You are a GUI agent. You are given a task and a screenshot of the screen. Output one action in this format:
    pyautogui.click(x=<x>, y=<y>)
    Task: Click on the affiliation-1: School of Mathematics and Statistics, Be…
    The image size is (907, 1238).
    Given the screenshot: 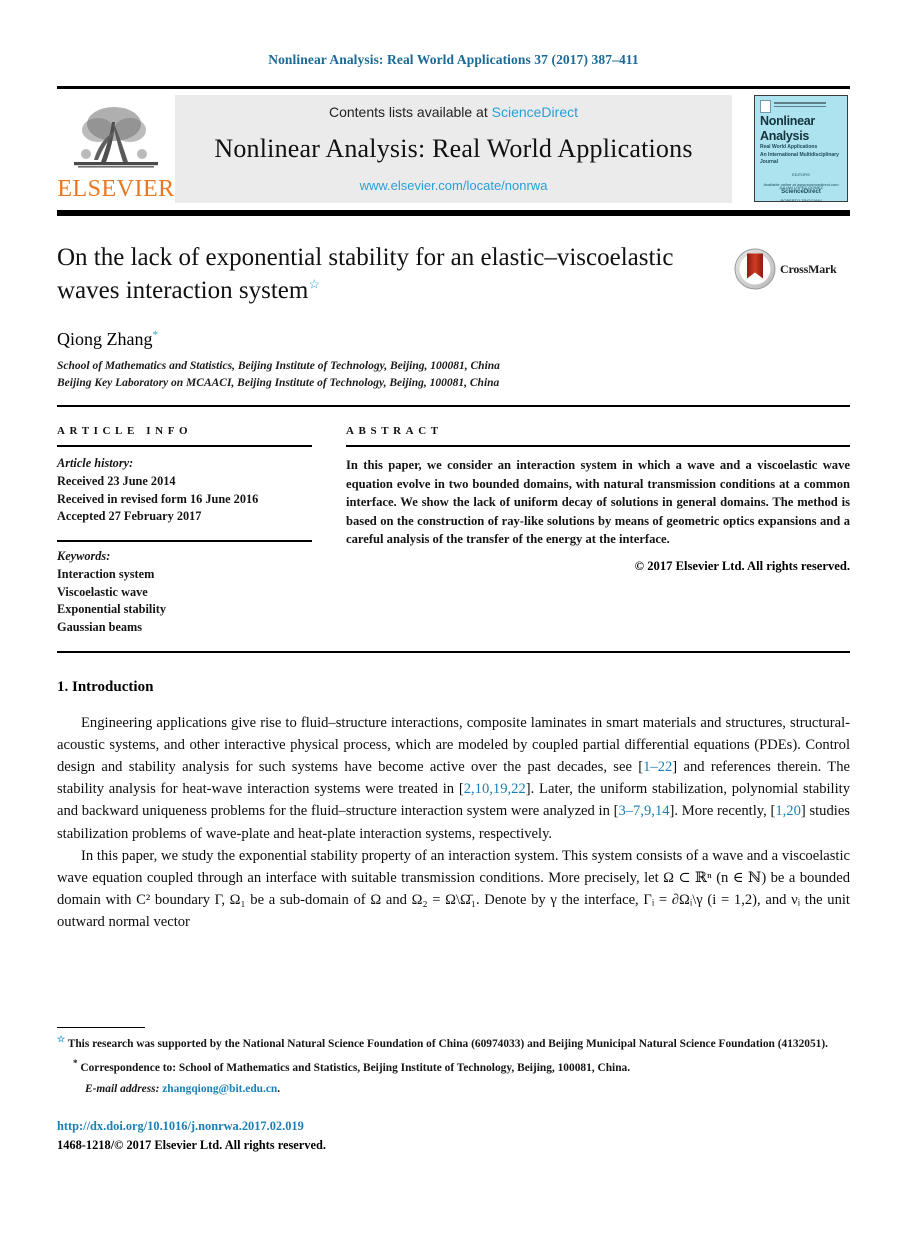 What is the action you would take?
    pyautogui.click(x=278, y=366)
    